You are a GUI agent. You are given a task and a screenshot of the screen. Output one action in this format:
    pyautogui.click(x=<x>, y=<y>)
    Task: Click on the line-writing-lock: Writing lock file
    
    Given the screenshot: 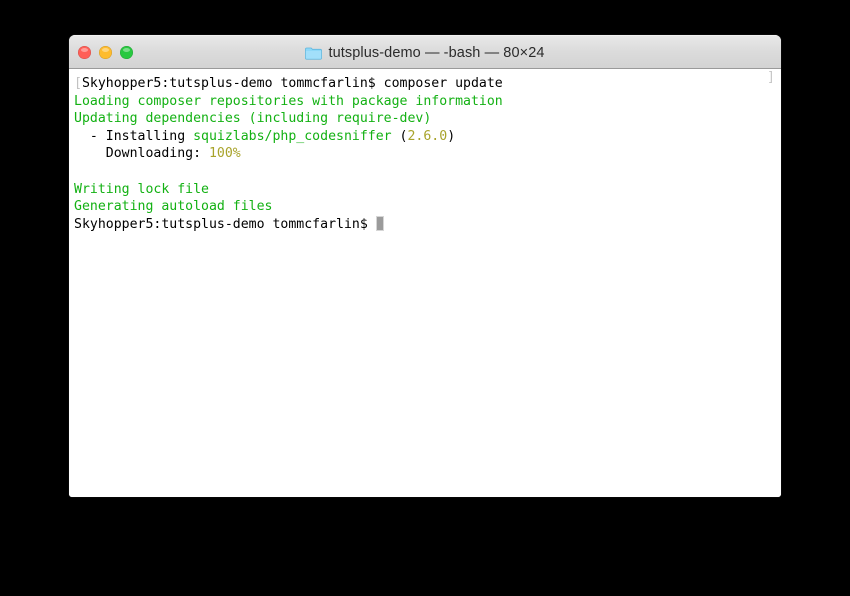 What is the action you would take?
    pyautogui.click(x=427, y=190)
    